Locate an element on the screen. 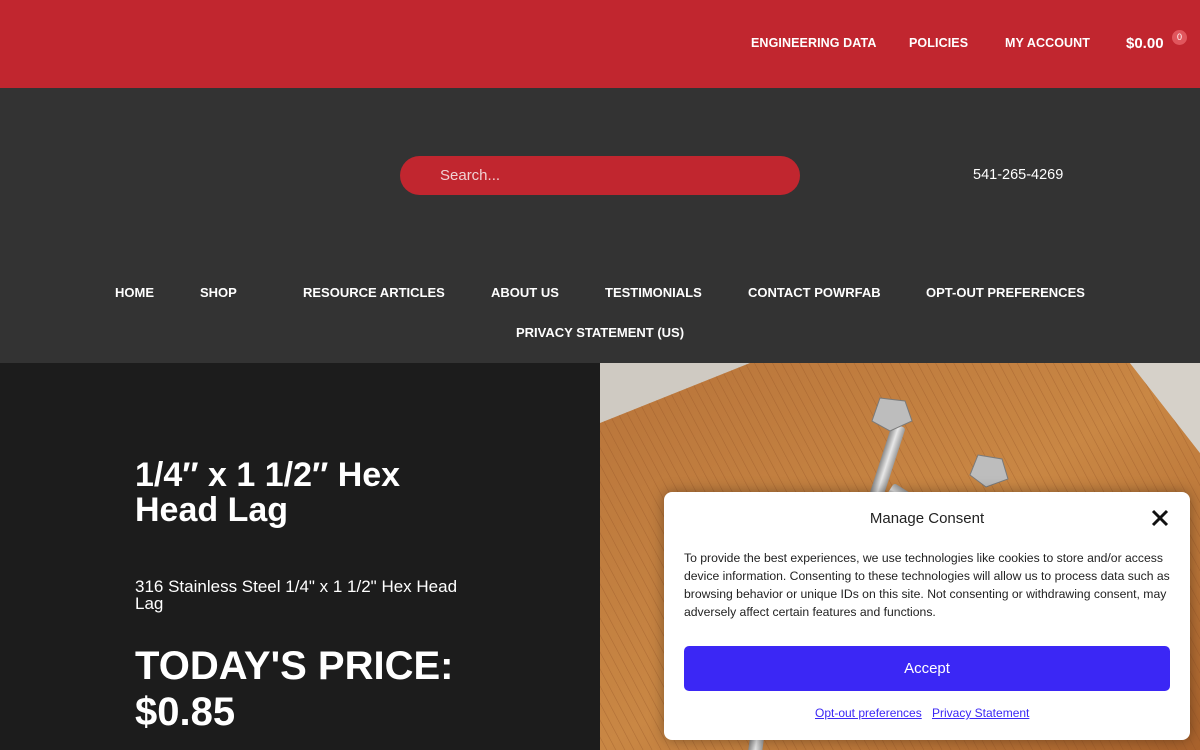  nav-opt-out-preferences: OPT-OUT PREFERENCES is located at coordinates (1005, 292).